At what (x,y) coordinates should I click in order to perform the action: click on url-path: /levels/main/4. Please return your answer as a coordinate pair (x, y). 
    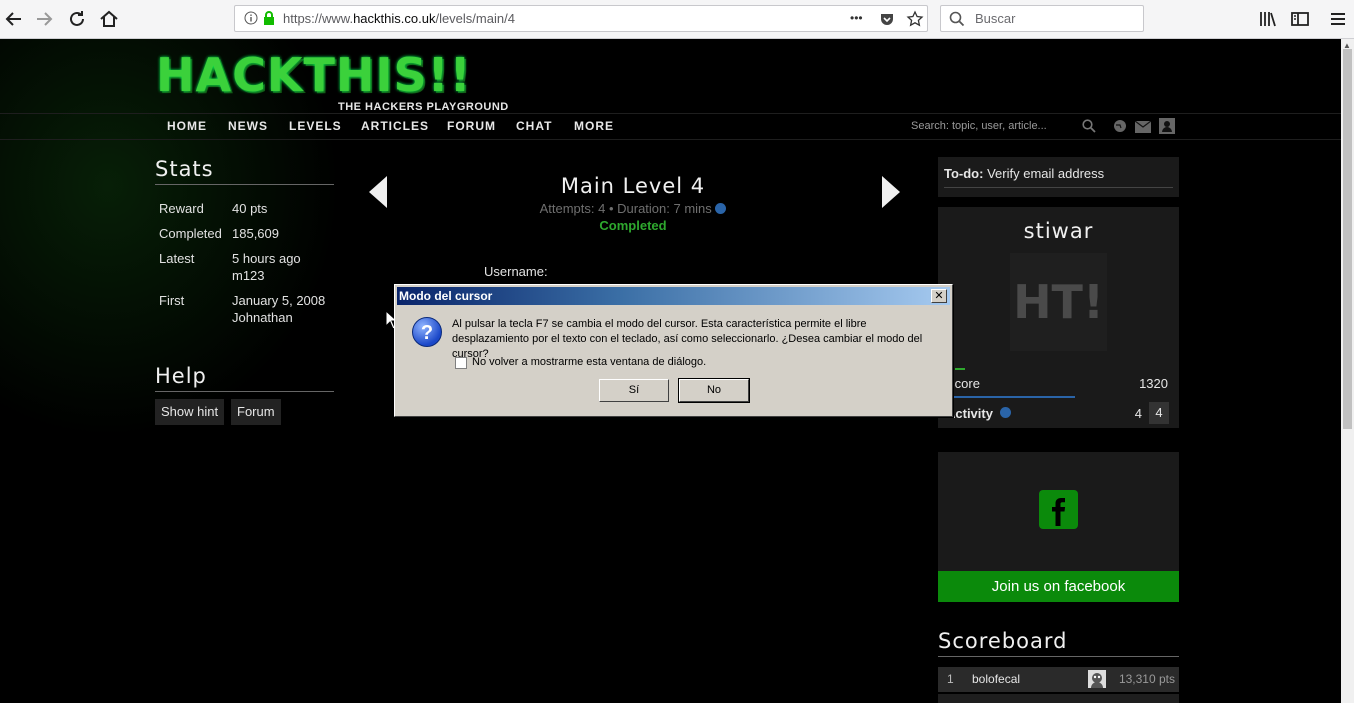
    Looking at the image, I should click on (475, 18).